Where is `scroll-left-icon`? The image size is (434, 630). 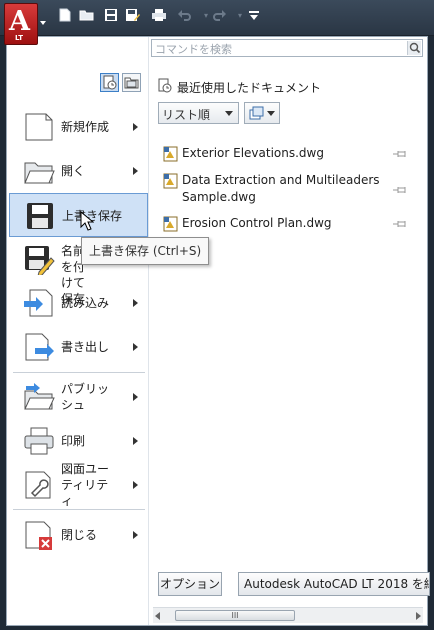
scroll-left-icon is located at coordinates (157, 616).